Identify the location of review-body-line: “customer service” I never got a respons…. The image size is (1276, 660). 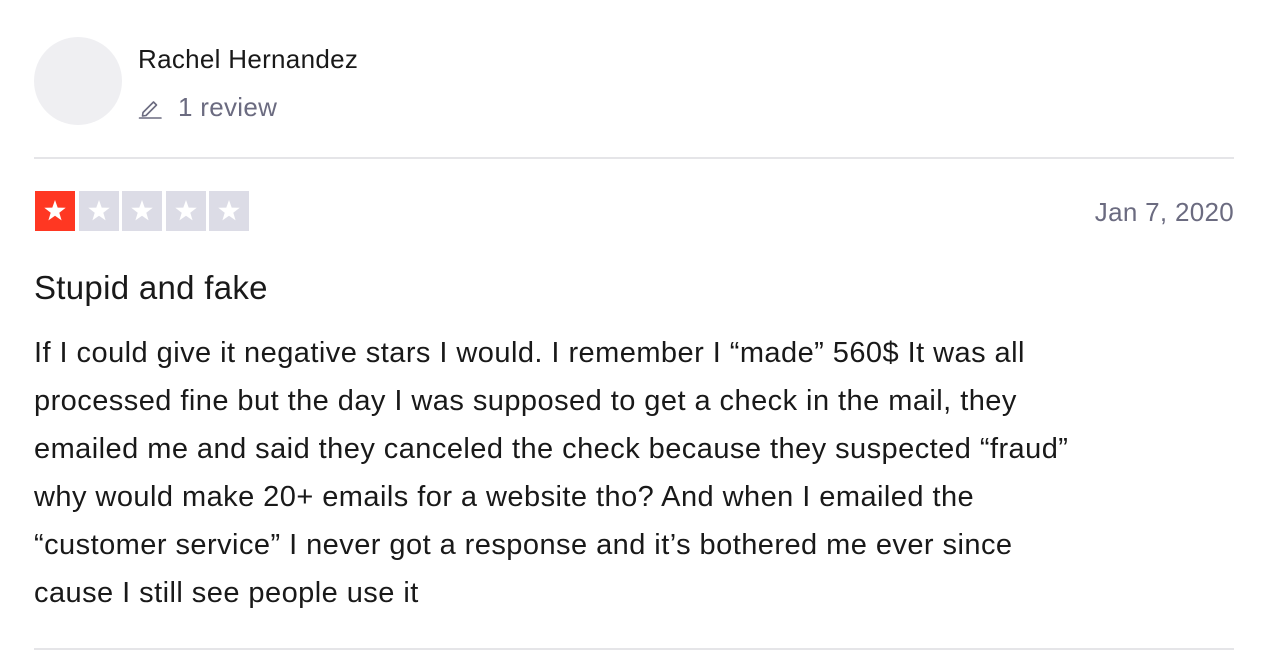
(523, 545).